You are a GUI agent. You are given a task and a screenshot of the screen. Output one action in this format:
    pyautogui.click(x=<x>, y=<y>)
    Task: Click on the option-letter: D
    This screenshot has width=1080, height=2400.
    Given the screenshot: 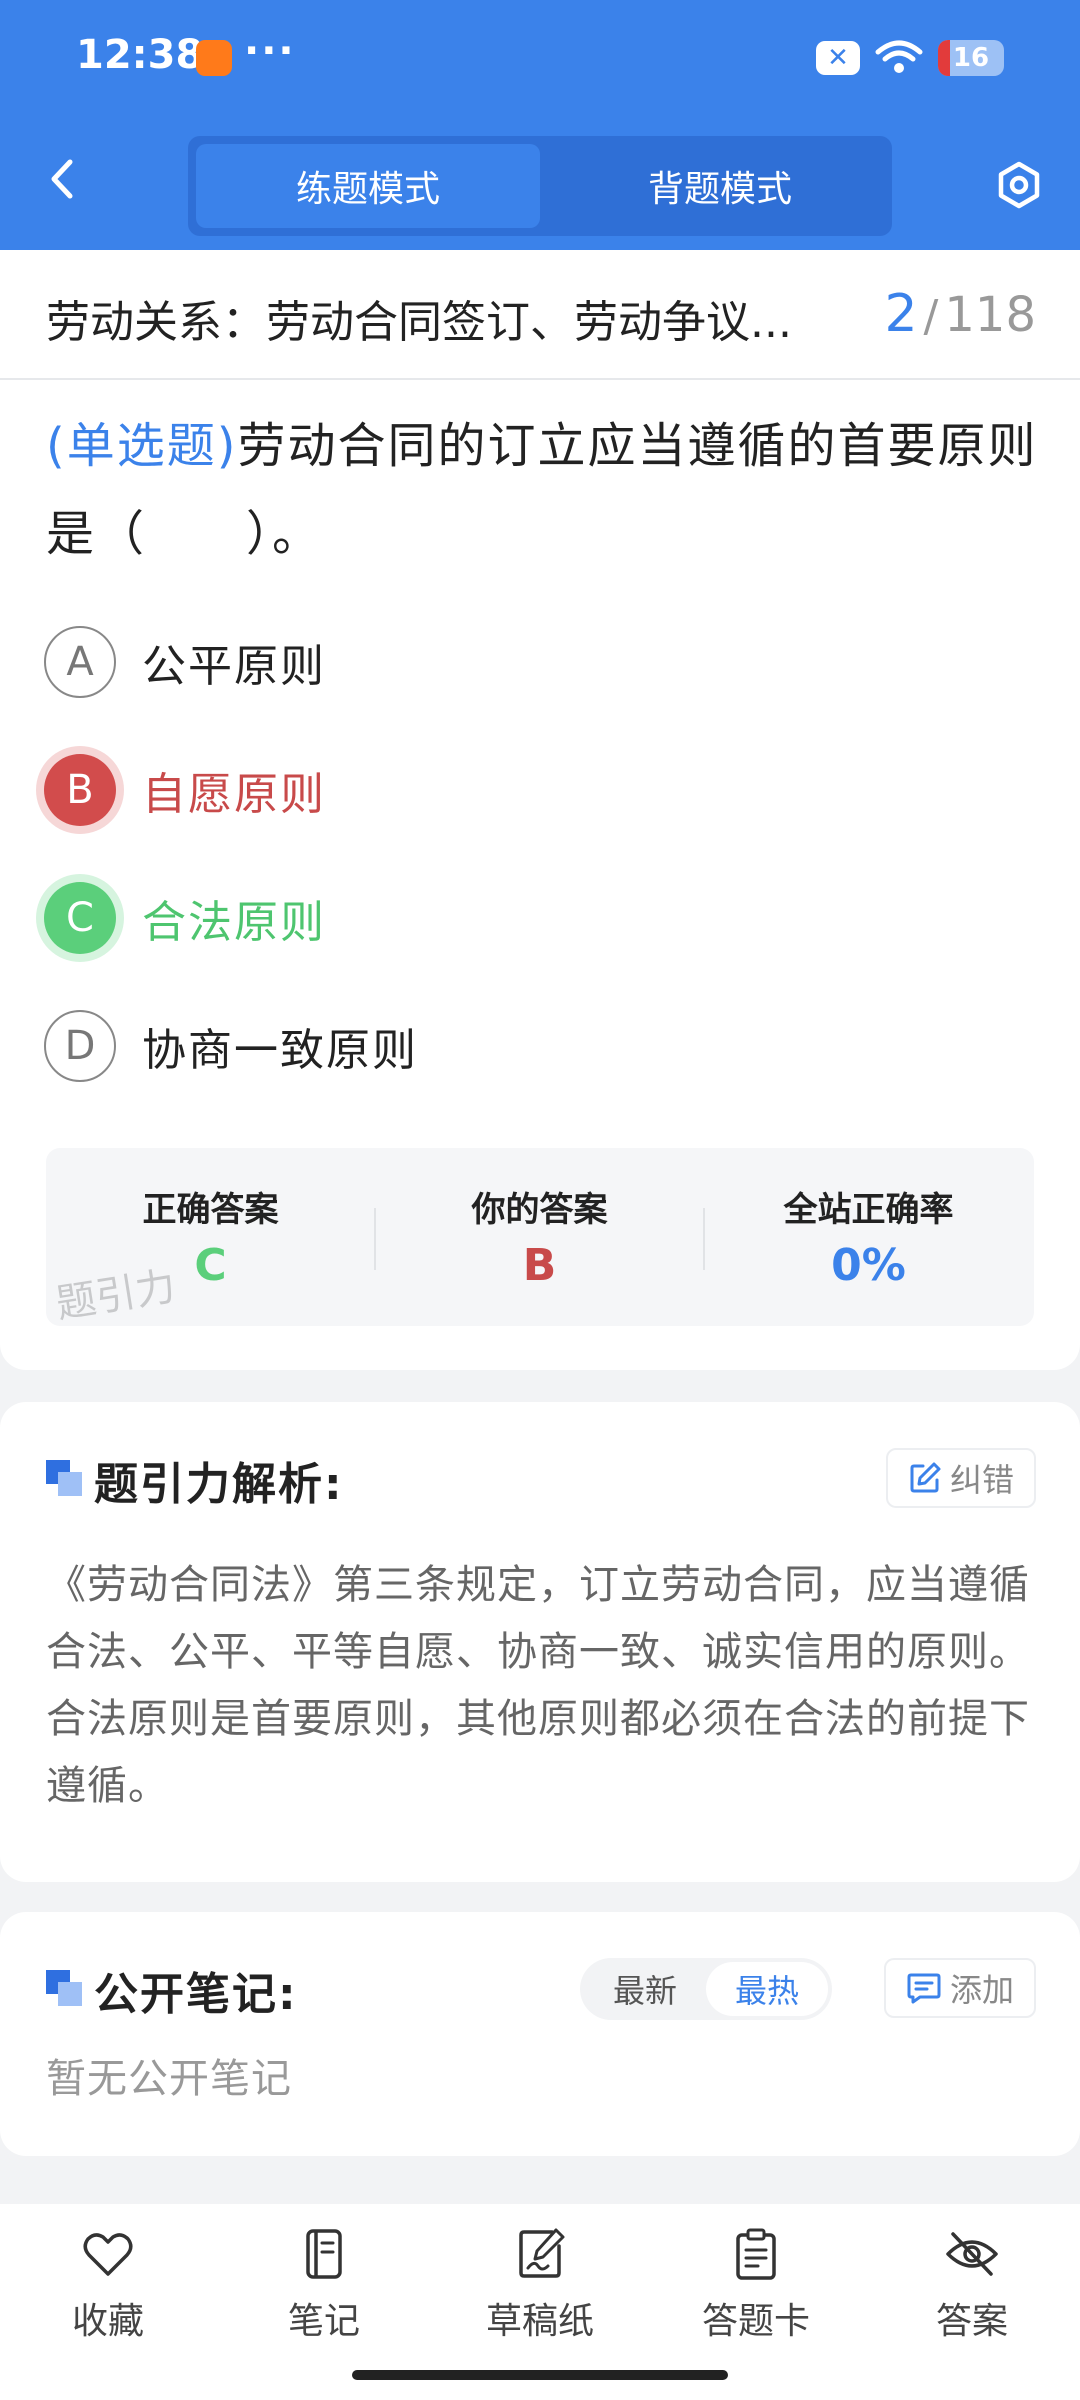 What is the action you would take?
    pyautogui.click(x=80, y=1046)
    